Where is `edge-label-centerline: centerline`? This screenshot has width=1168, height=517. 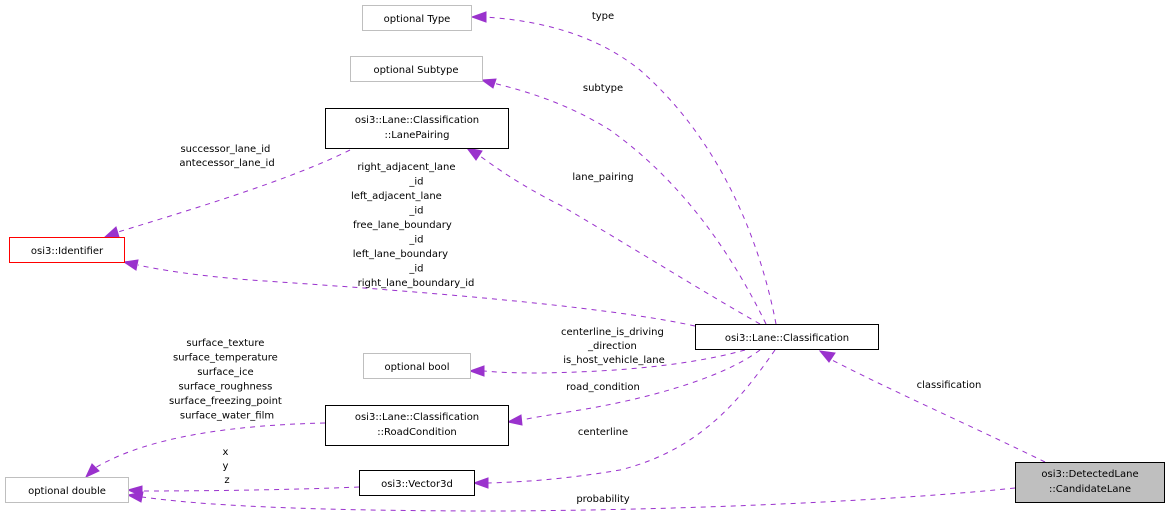
edge-label-centerline: centerline is located at coordinates (603, 432).